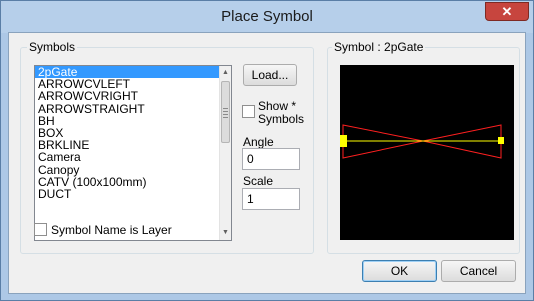 The width and height of the screenshot is (534, 301). I want to click on scroll-down-icon: ▼, so click(225, 233).